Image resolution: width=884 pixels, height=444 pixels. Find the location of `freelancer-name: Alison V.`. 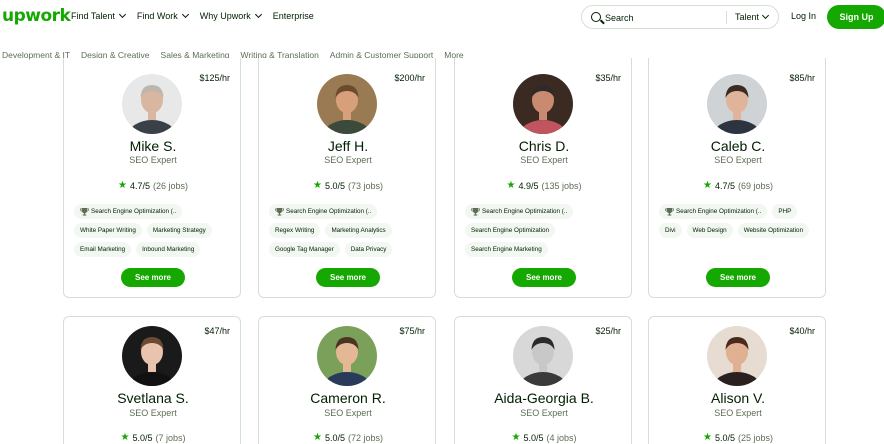

freelancer-name: Alison V. is located at coordinates (738, 398).